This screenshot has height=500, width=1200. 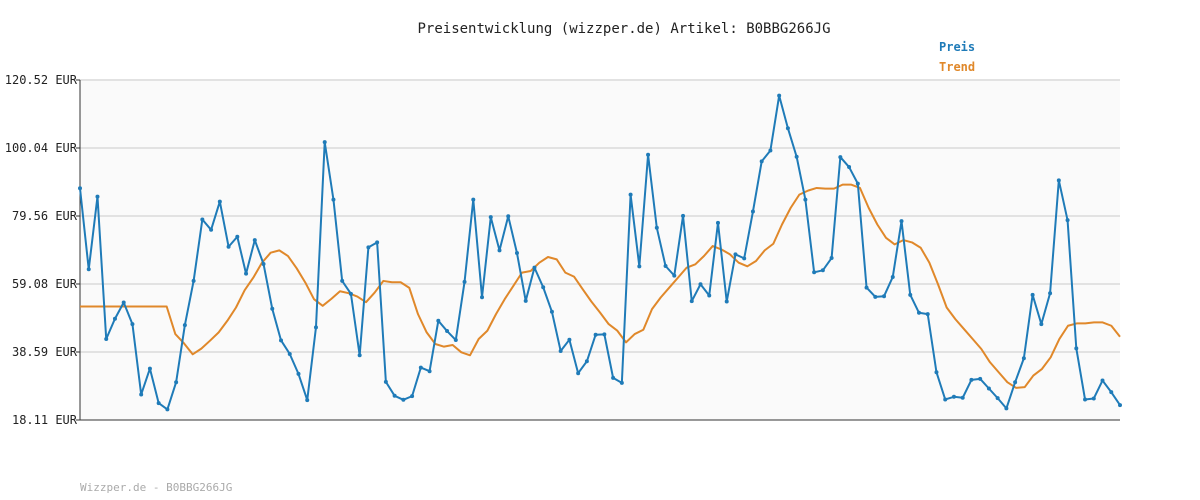 What do you see at coordinates (45, 420) in the screenshot?
I see `y-tick-label: 18.11 EUR` at bounding box center [45, 420].